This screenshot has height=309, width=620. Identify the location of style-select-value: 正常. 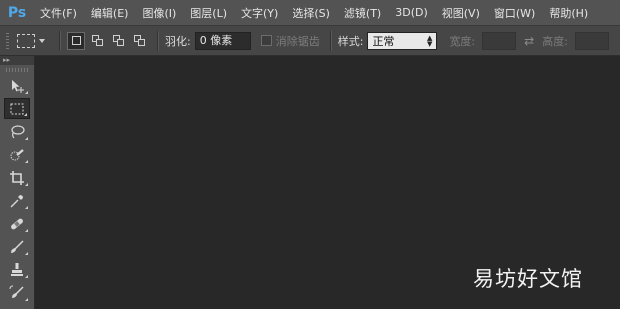
(383, 41).